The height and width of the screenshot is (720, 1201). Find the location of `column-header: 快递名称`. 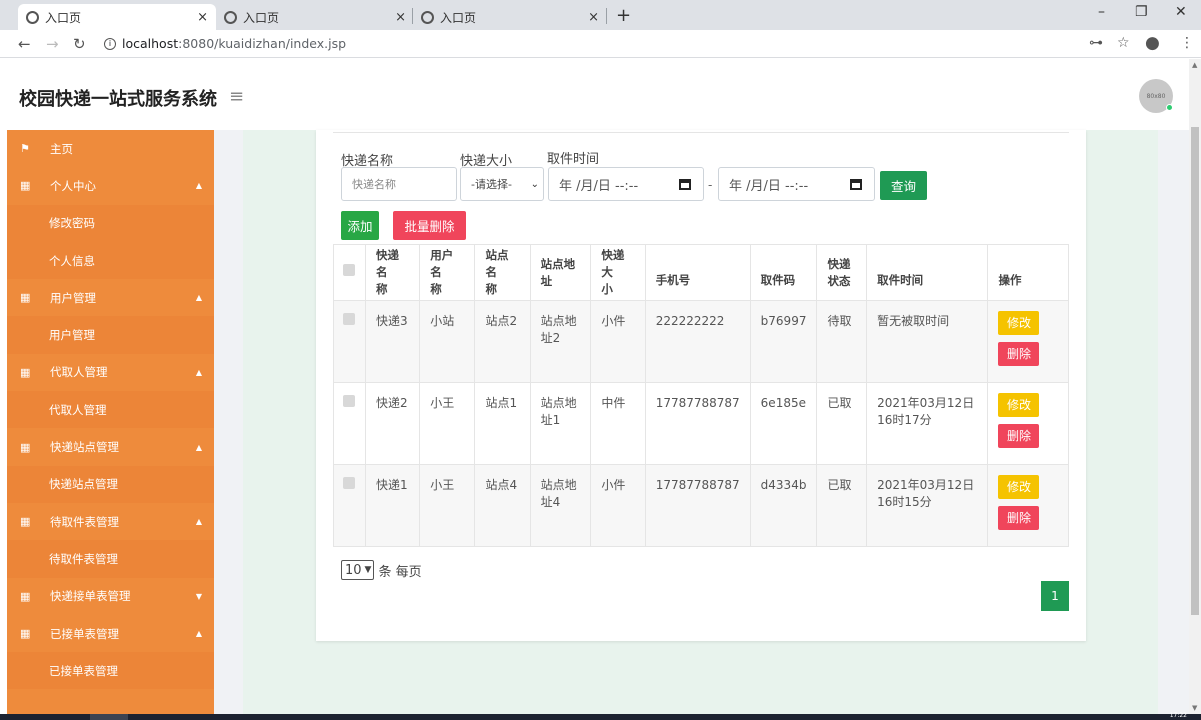

column-header: 快递名称 is located at coordinates (392, 272).